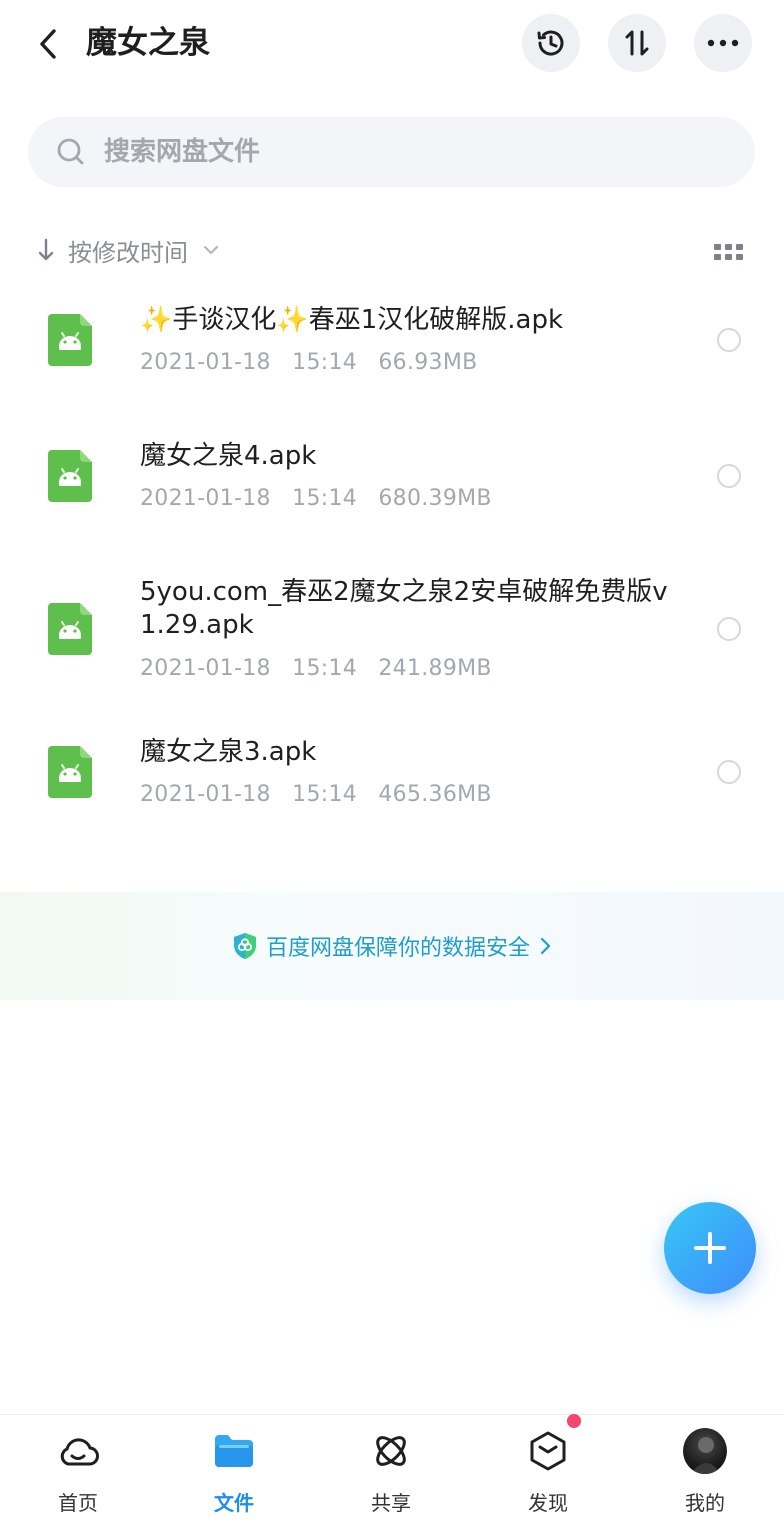  I want to click on history-button, so click(551, 43).